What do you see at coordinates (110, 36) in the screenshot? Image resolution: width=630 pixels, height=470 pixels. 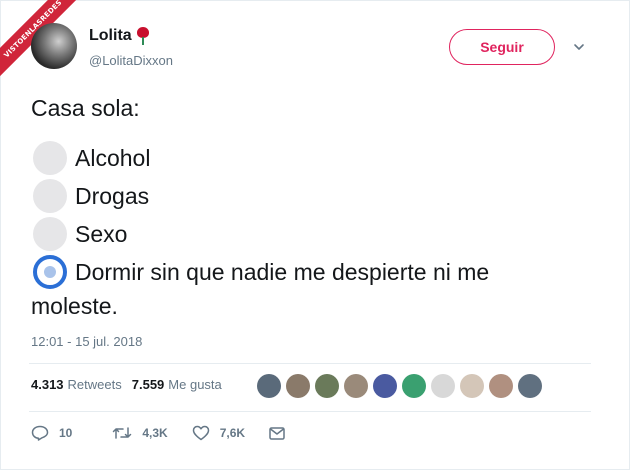 I see `display-name: Lolita` at bounding box center [110, 36].